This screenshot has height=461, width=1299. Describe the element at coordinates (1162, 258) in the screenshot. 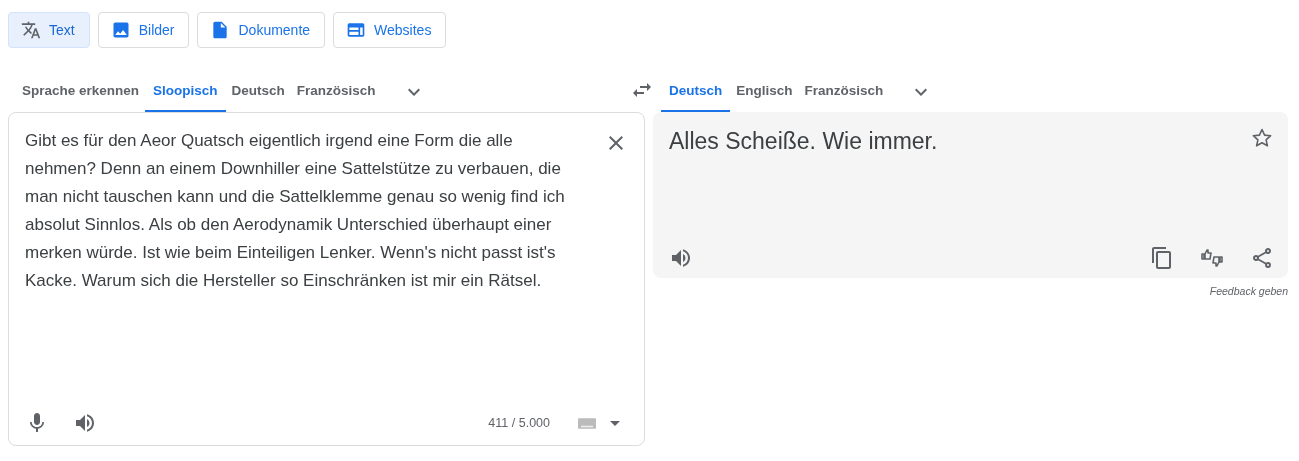

I see `copy-icon` at that location.